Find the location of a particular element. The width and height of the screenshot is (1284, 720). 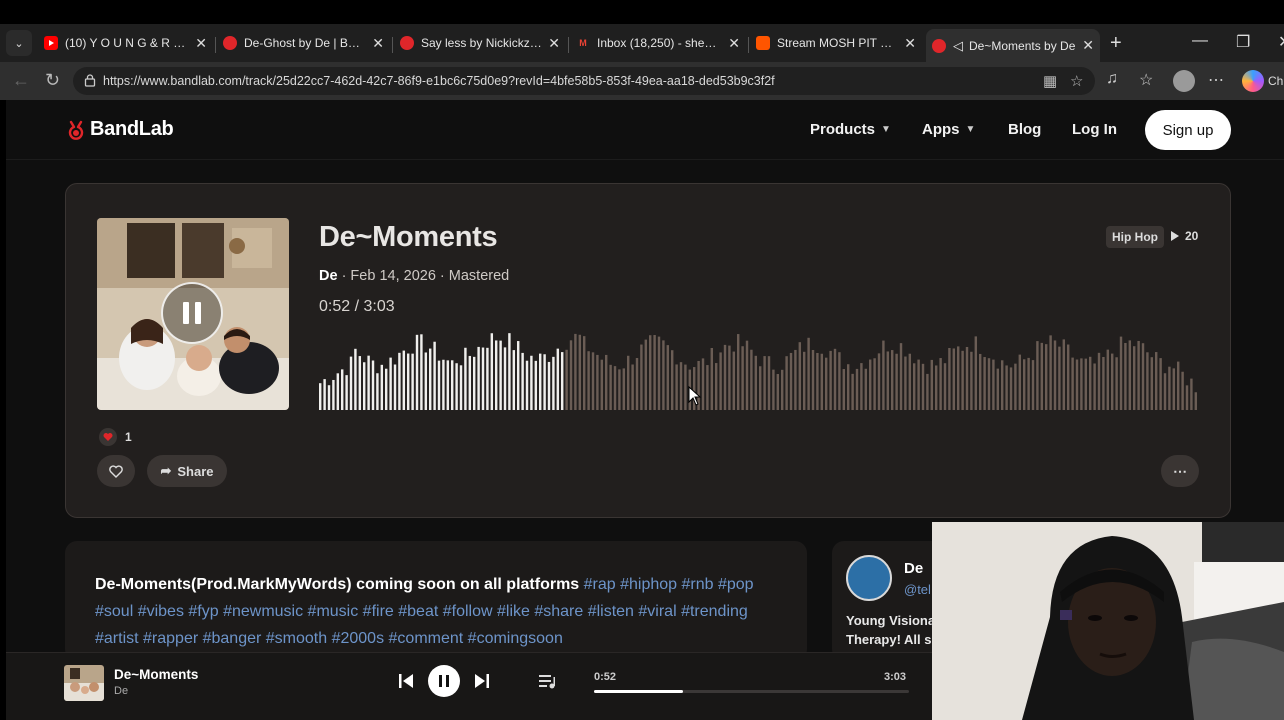

webcam-overlay is located at coordinates (1108, 621).